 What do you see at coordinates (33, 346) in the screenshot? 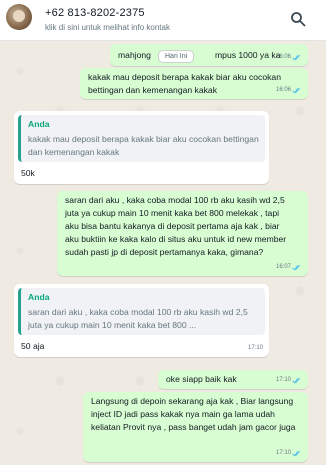
I see `message-text: 50 aja` at bounding box center [33, 346].